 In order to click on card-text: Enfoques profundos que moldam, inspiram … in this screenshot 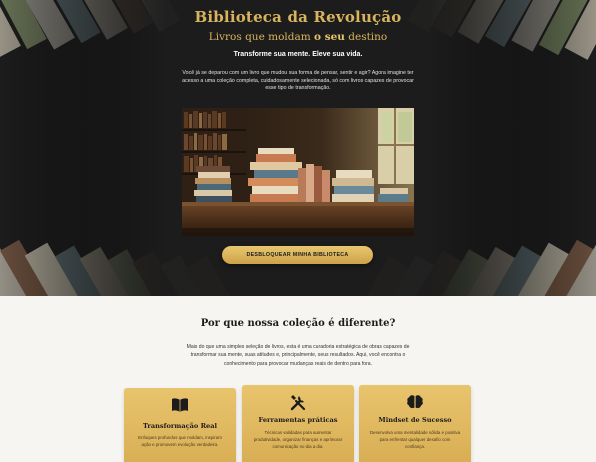, I will do `click(180, 441)`.